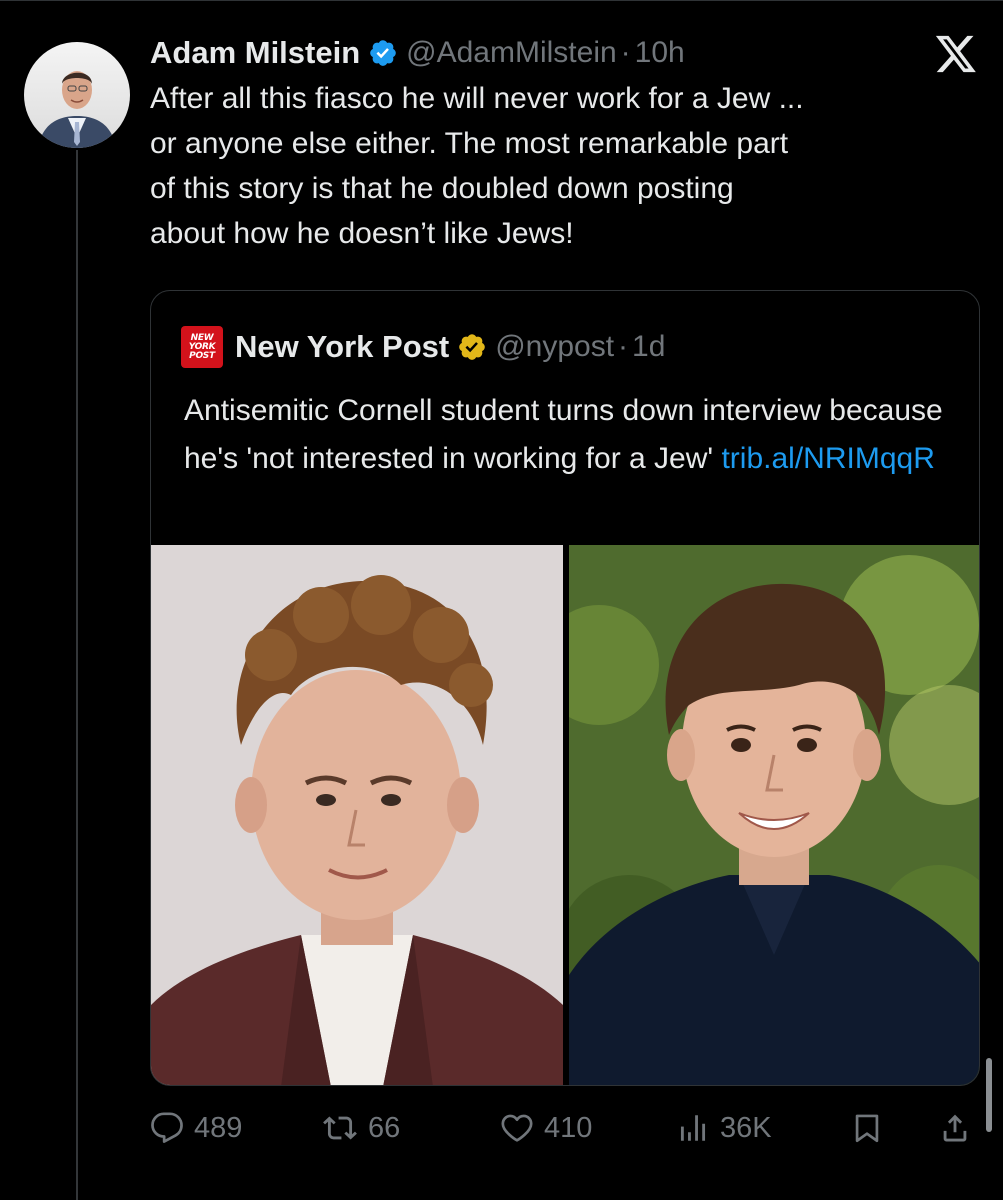  Describe the element at coordinates (693, 1128) in the screenshot. I see `bar-chart-icon` at that location.